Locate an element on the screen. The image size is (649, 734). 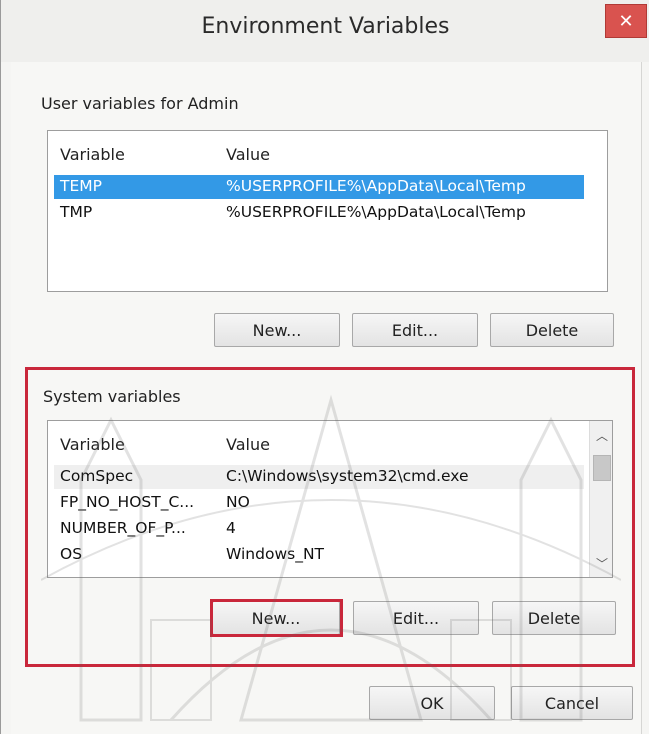
user-variables-header: Variable Value is located at coordinates (327, 147).